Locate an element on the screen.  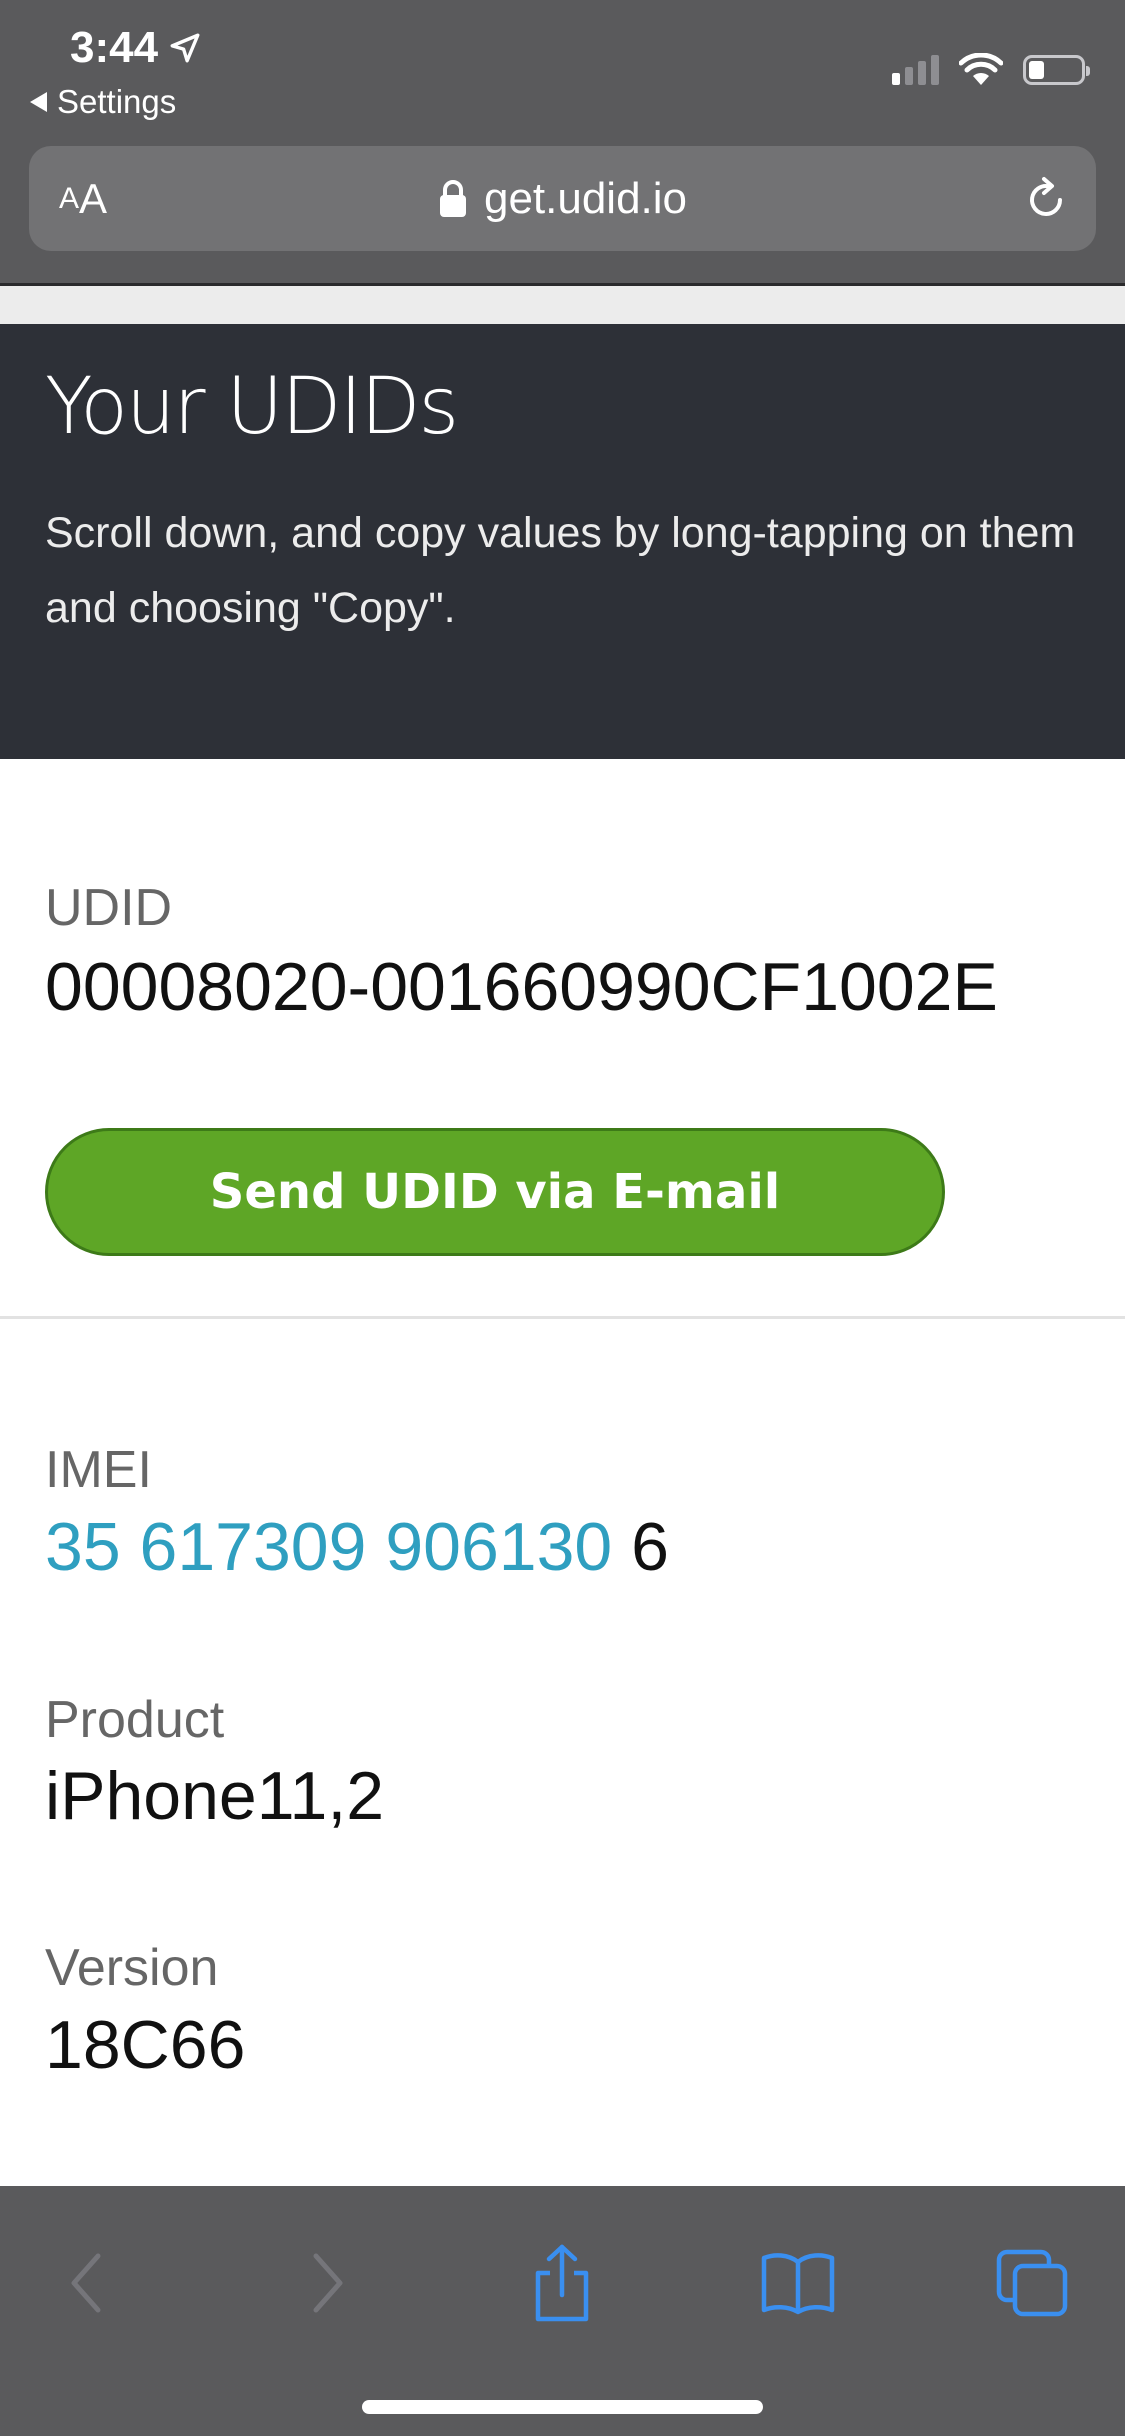
back-app-label: Settings is located at coordinates (117, 101).